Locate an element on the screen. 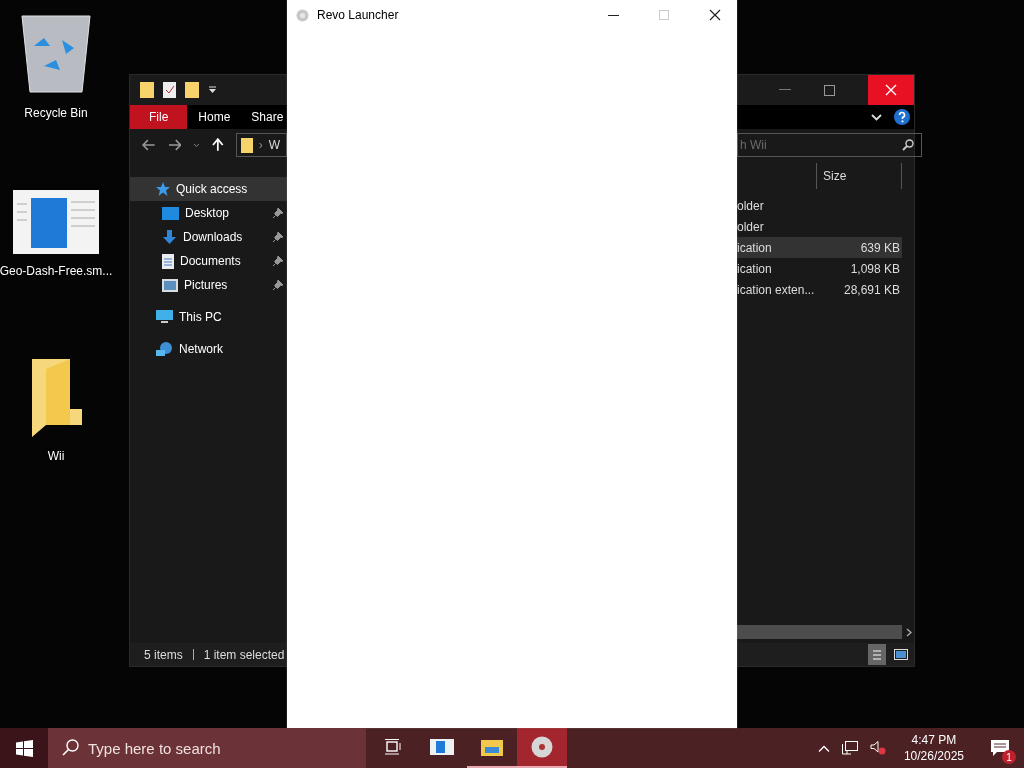  ribbon-tab: Home is located at coordinates (214, 117).